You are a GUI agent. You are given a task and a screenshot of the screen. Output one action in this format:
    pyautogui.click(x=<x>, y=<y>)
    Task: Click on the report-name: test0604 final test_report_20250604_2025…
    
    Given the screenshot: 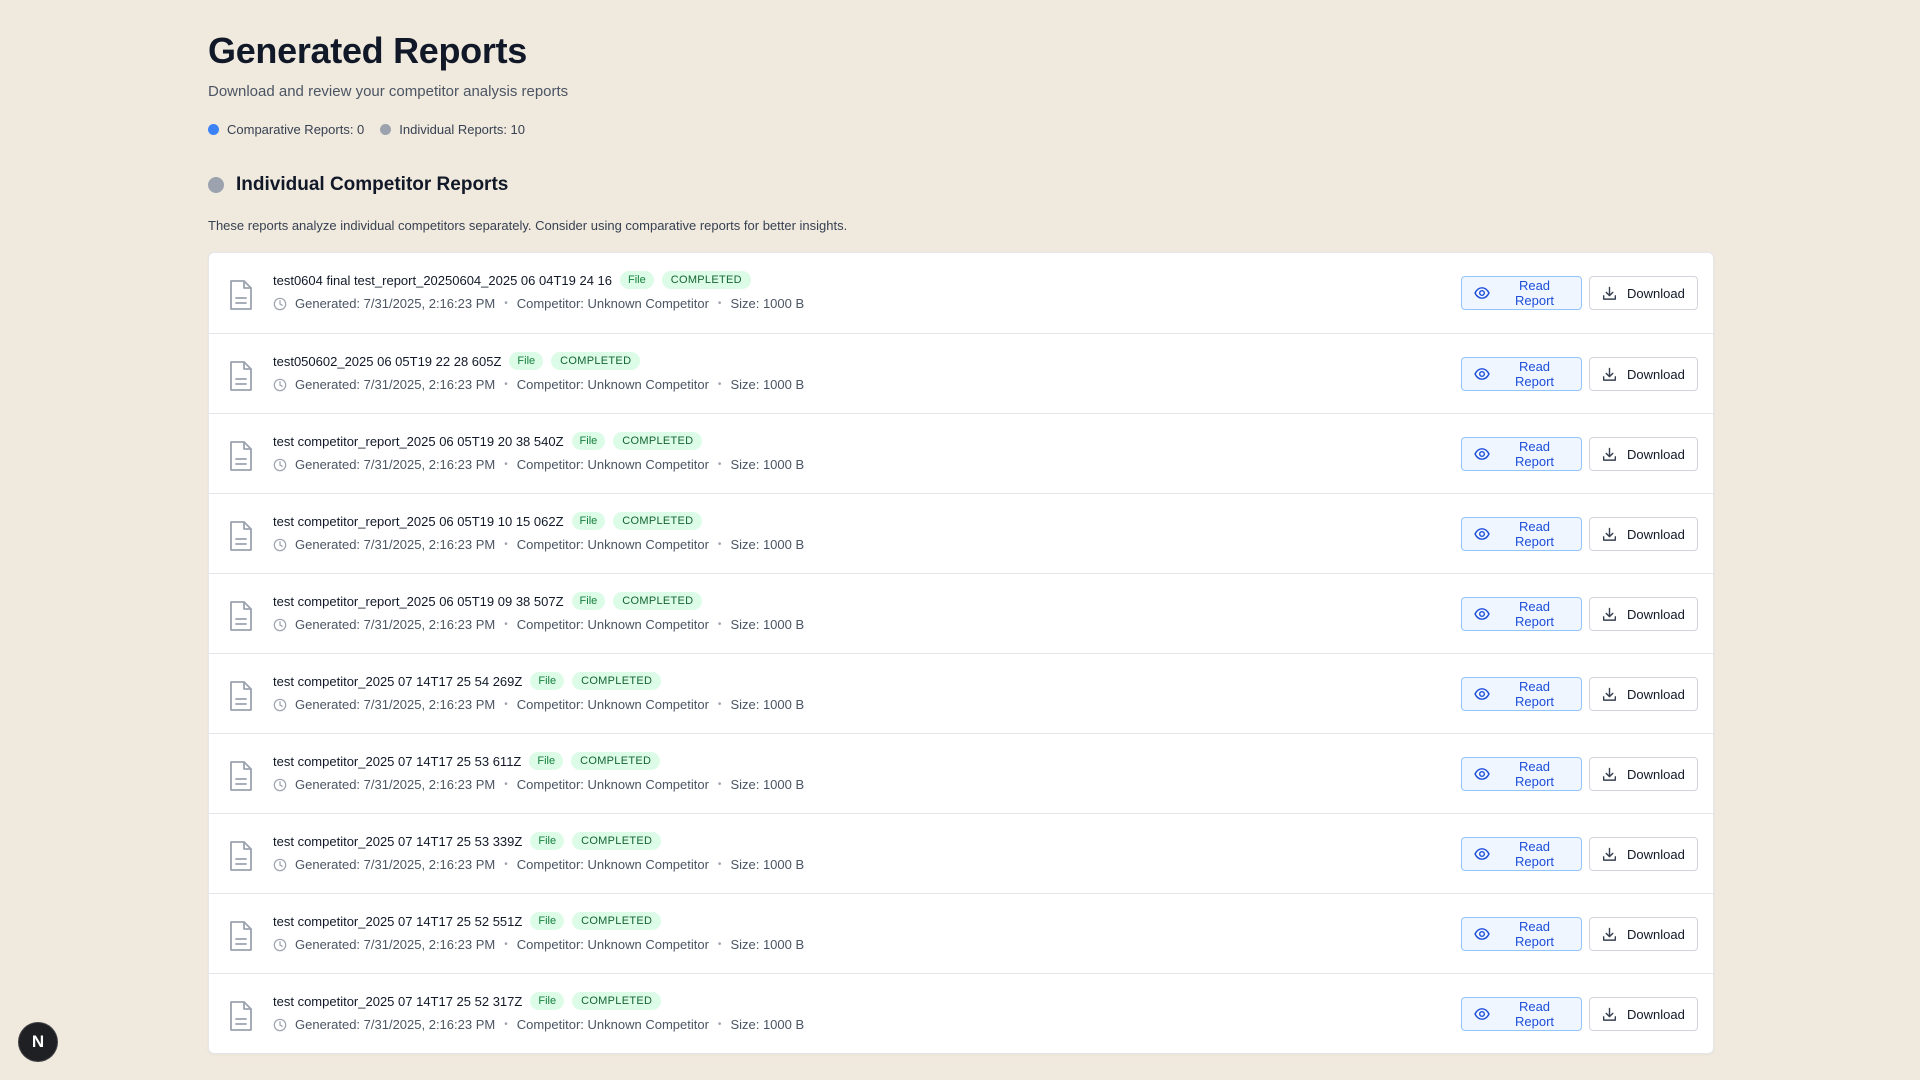 What is the action you would take?
    pyautogui.click(x=442, y=280)
    